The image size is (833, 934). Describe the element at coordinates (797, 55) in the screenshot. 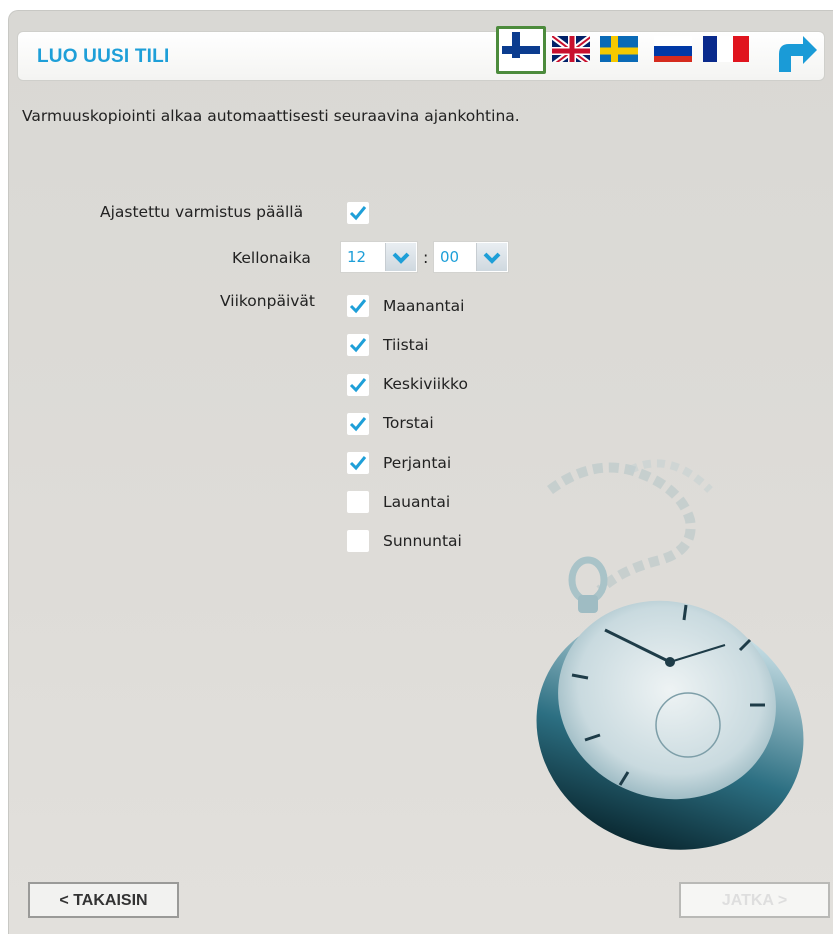

I see `return-arrow-icon` at that location.